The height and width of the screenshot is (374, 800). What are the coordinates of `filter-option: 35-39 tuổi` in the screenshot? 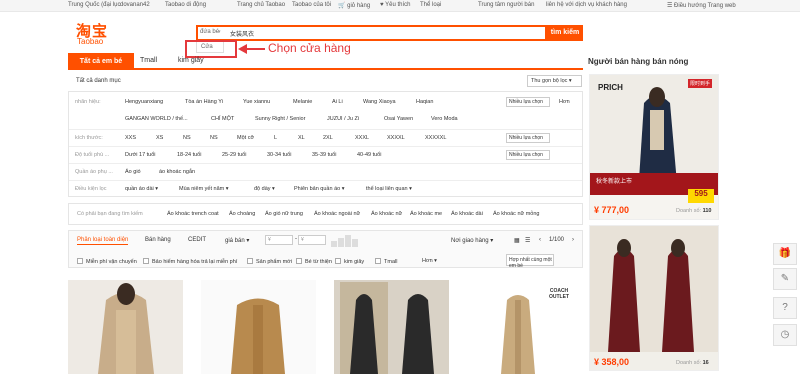 It's located at (324, 155).